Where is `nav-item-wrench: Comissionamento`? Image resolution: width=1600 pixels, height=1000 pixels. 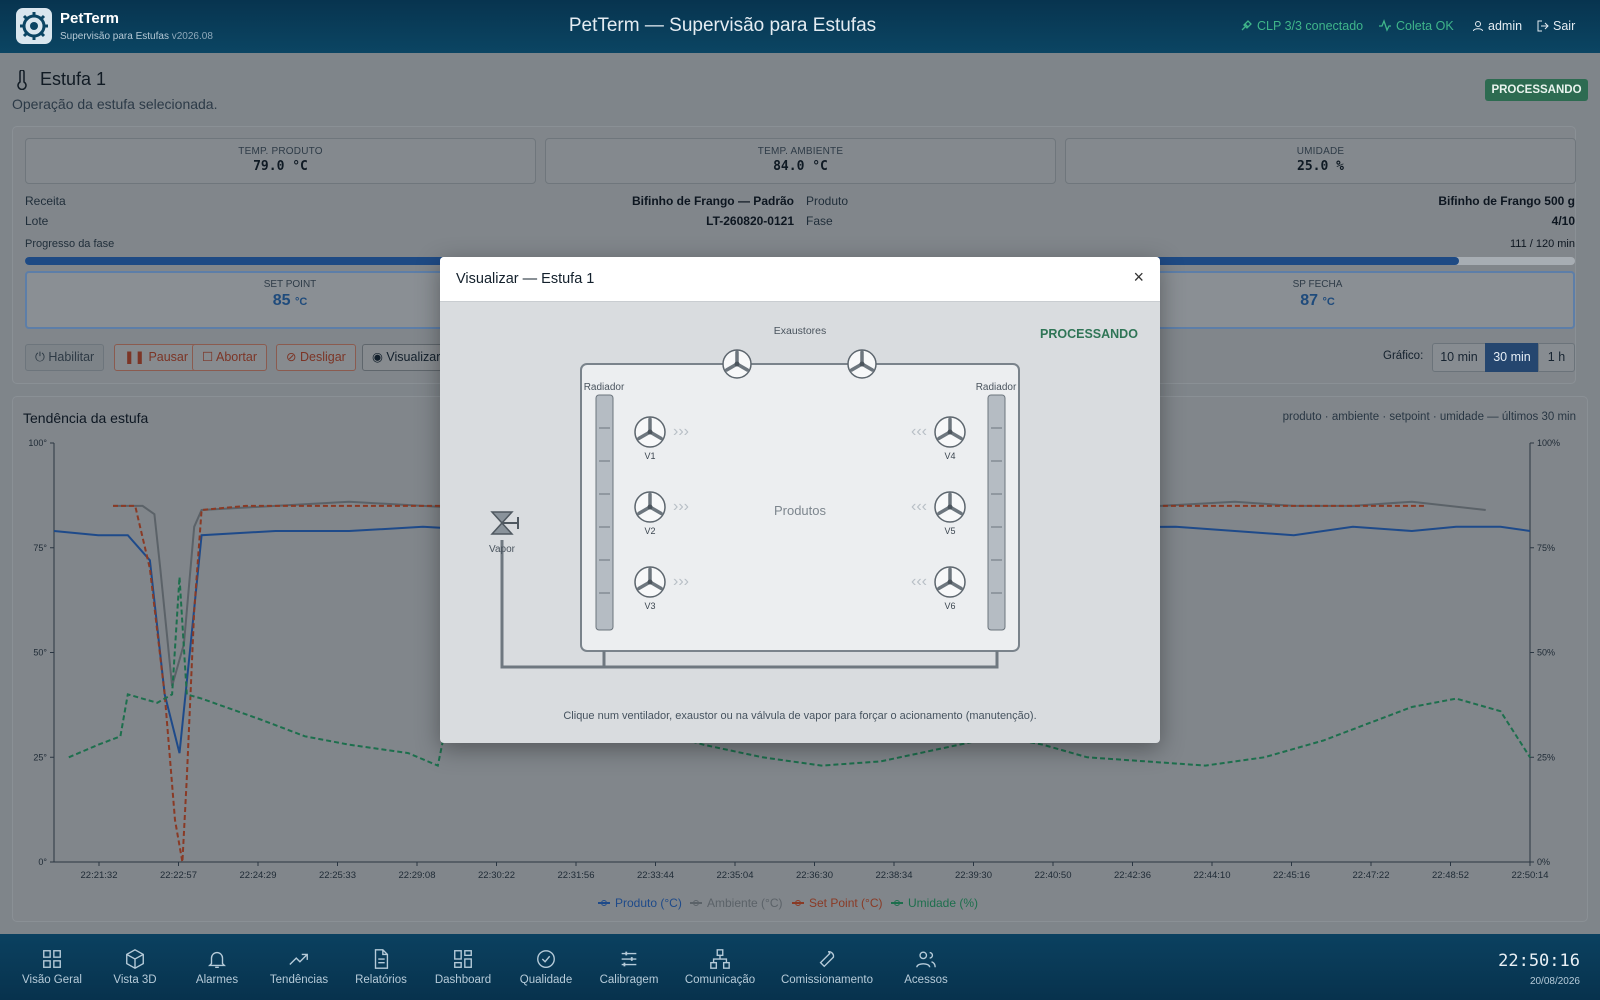 nav-item-wrench: Comissionamento is located at coordinates (827, 967).